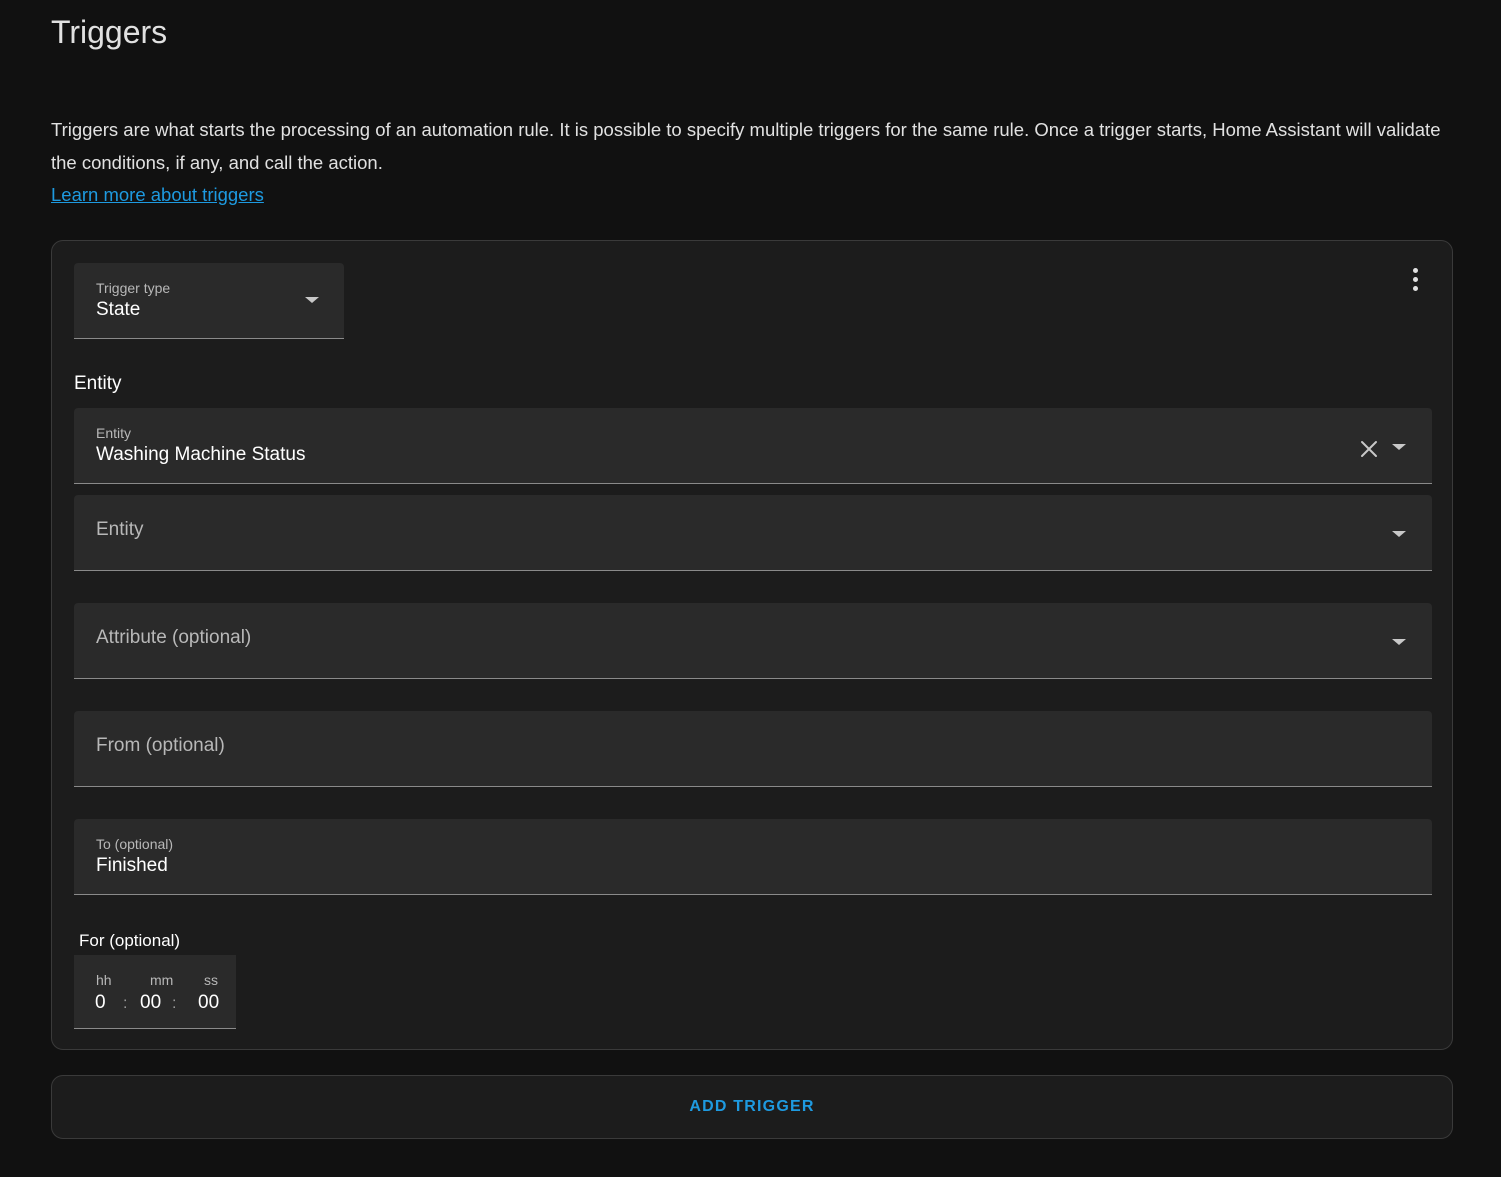 This screenshot has width=1501, height=1177. What do you see at coordinates (160, 745) in the screenshot?
I see `from-placeholder: From (optional)` at bounding box center [160, 745].